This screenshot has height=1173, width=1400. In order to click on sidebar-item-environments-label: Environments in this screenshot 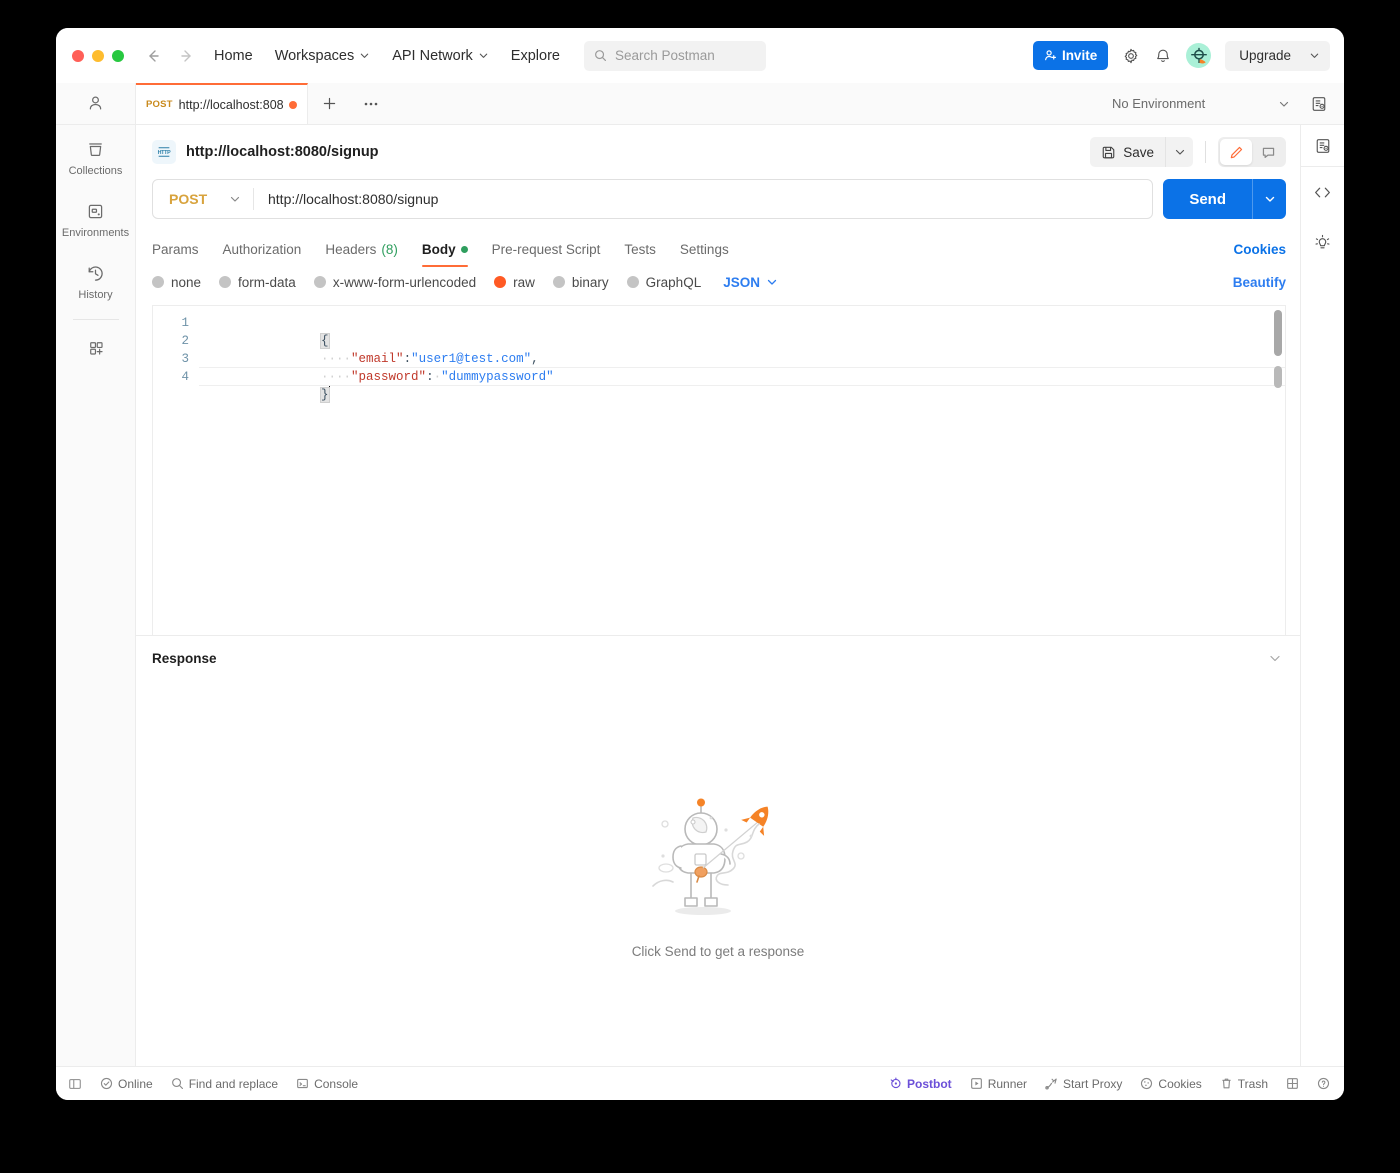, I will do `click(95, 233)`.